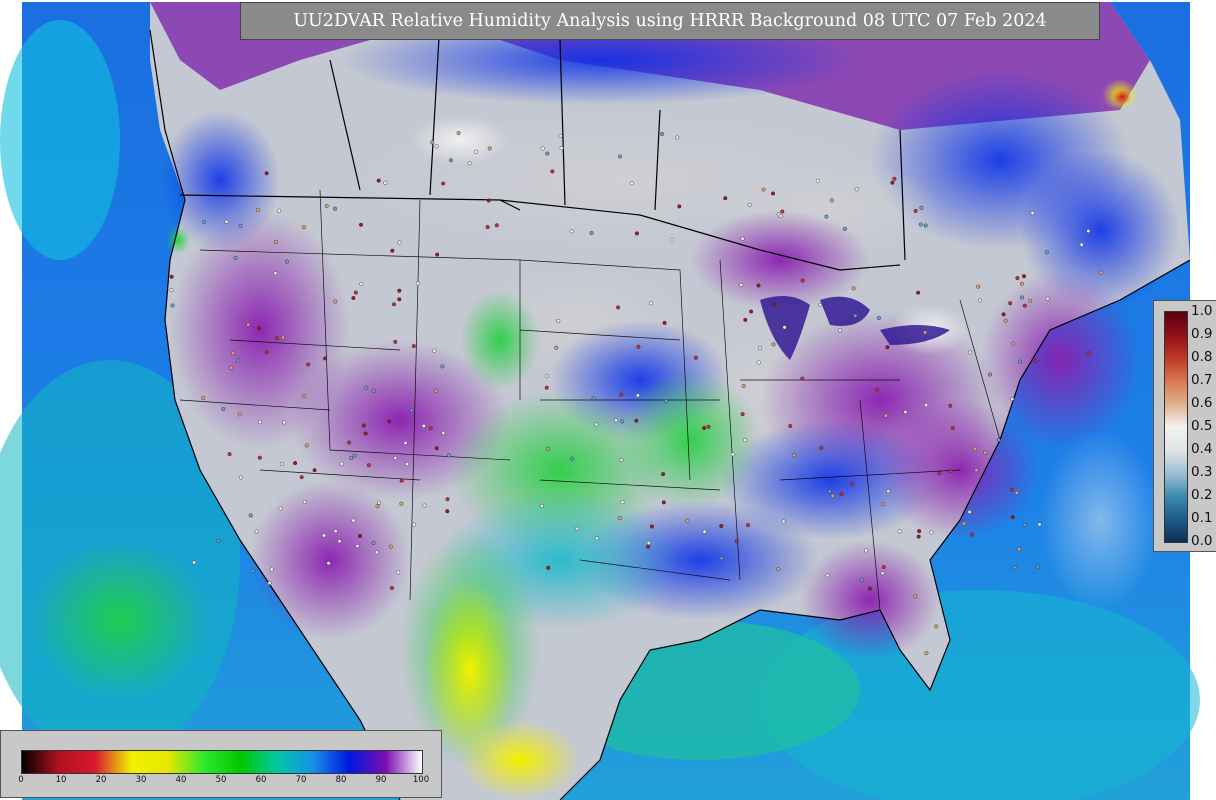 Image resolution: width=1216 pixels, height=800 pixels. Describe the element at coordinates (301, 780) in the screenshot. I see `rh-colorbar-tick: 70` at that location.